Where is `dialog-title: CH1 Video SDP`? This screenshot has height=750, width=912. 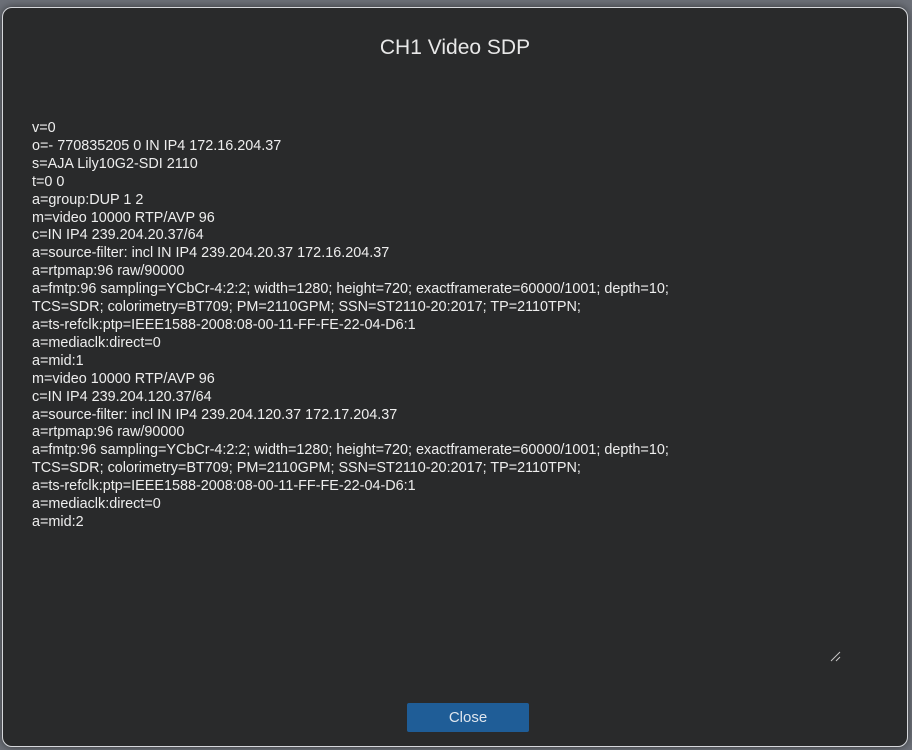 dialog-title: CH1 Video SDP is located at coordinates (455, 47).